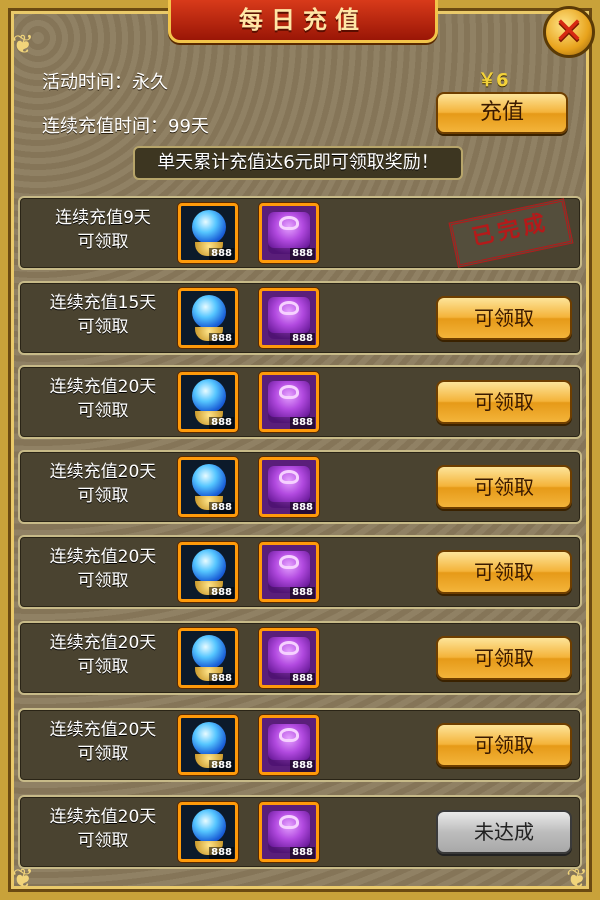 The height and width of the screenshot is (900, 600). I want to click on reward-row: 连续充值15天 可领取 888 888 可领取, so click(300, 318).